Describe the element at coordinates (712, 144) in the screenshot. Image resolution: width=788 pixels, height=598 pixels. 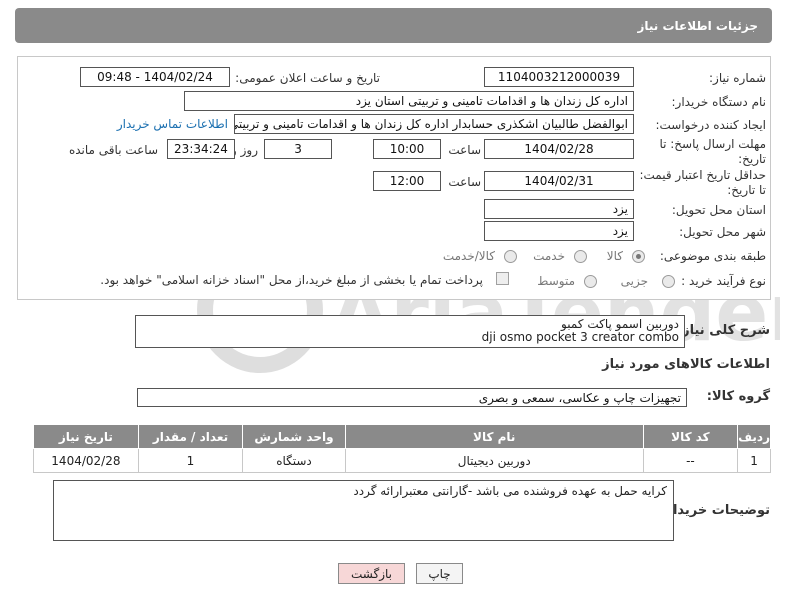
I see `deadline-label: مهلت ارسال پاسخ: تا` at that location.